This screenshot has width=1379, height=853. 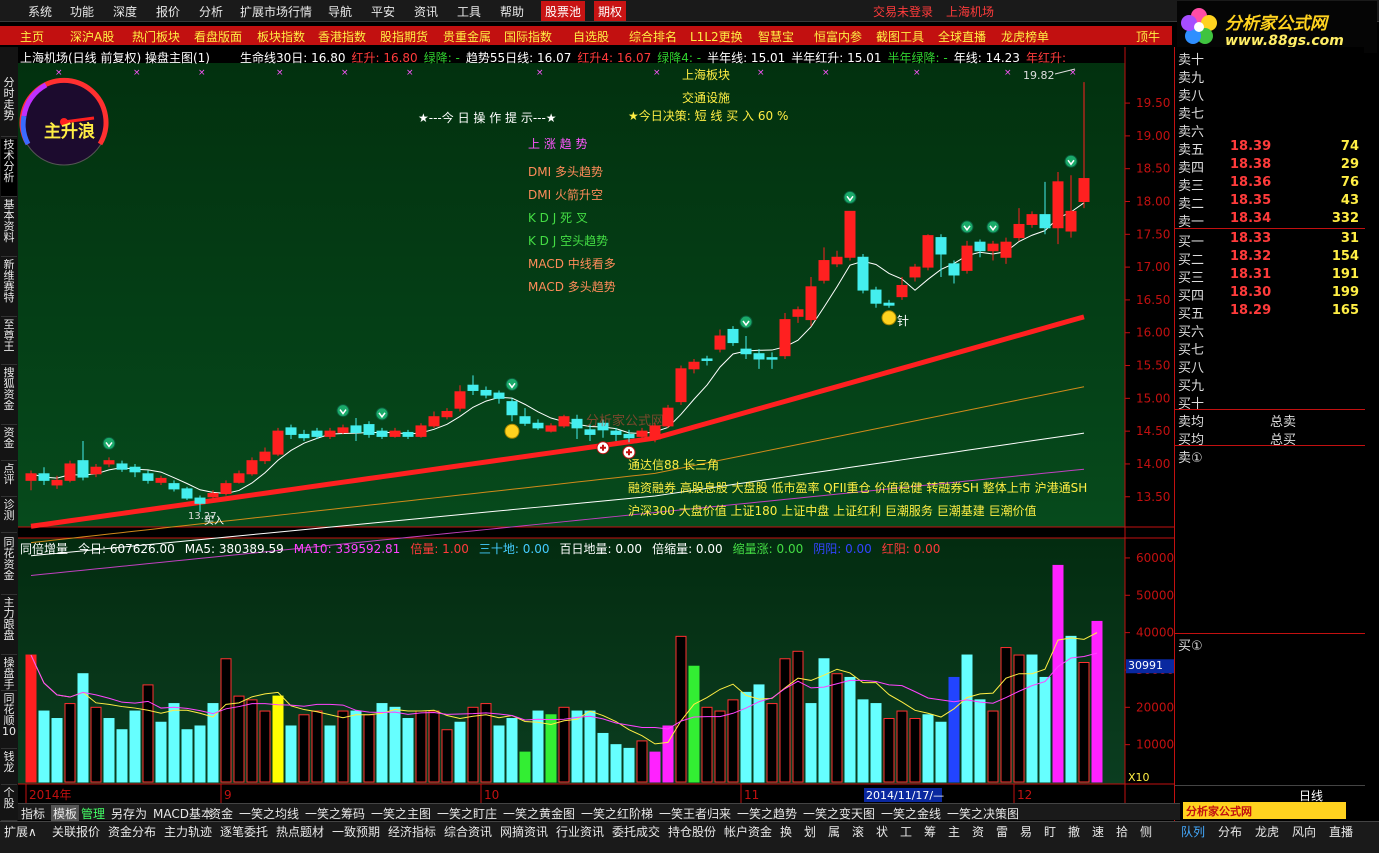 I want to click on function-tab: 拾, so click(x=1122, y=831).